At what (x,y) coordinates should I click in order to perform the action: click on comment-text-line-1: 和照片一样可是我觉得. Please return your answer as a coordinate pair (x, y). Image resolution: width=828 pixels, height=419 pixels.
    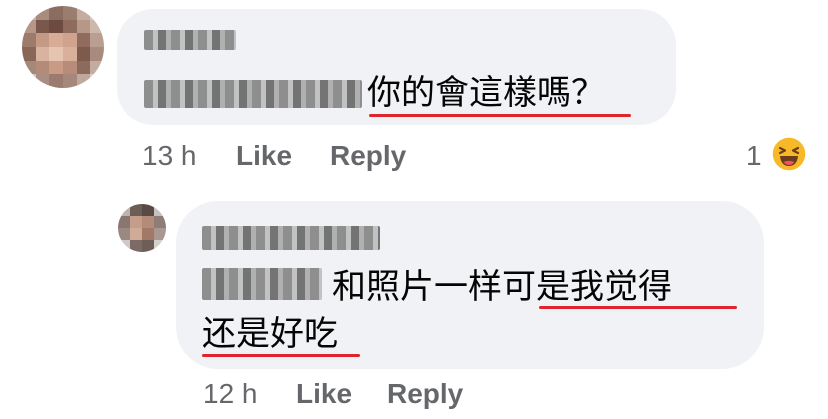
    Looking at the image, I should click on (502, 287).